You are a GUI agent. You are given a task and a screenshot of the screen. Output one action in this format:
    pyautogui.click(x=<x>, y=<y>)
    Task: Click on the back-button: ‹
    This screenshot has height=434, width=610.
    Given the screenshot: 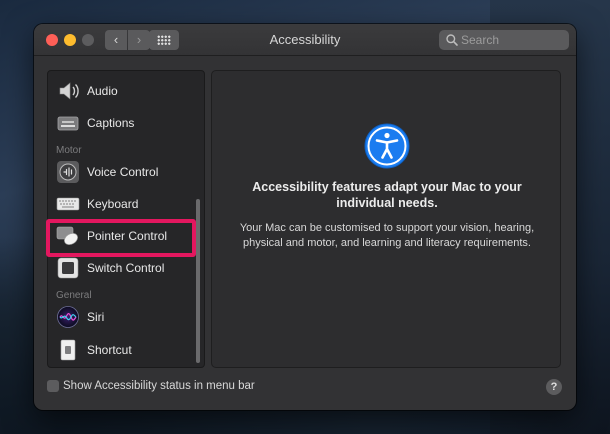 What is the action you would take?
    pyautogui.click(x=116, y=40)
    